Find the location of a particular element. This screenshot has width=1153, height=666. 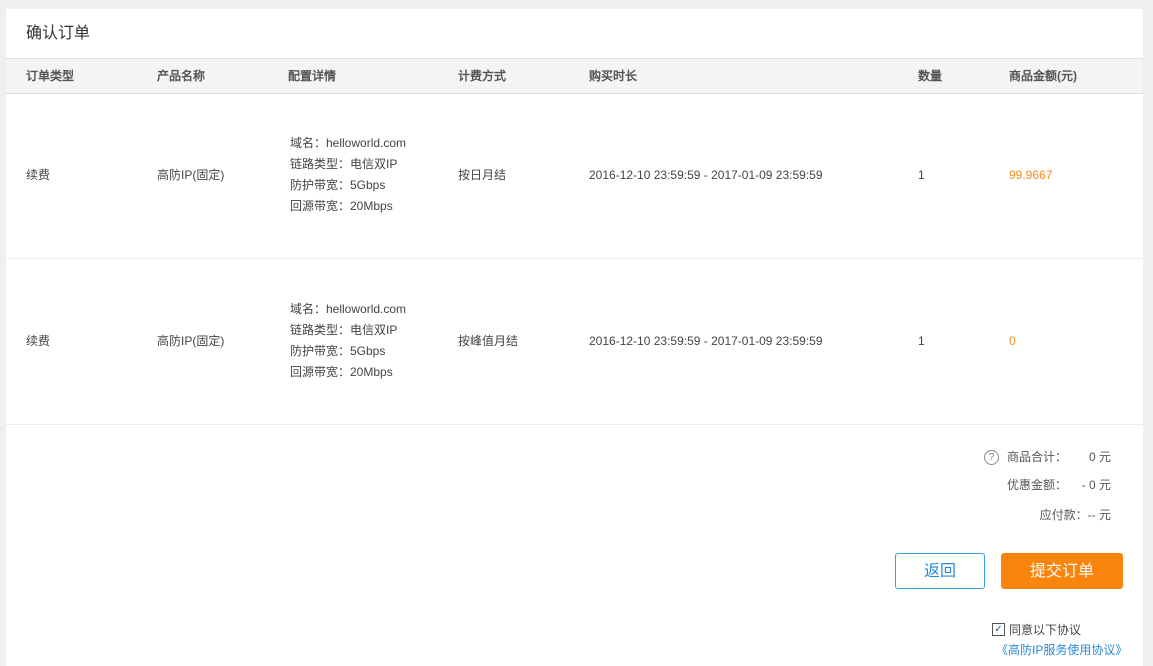

col-duration: 购买时长 is located at coordinates (613, 76).